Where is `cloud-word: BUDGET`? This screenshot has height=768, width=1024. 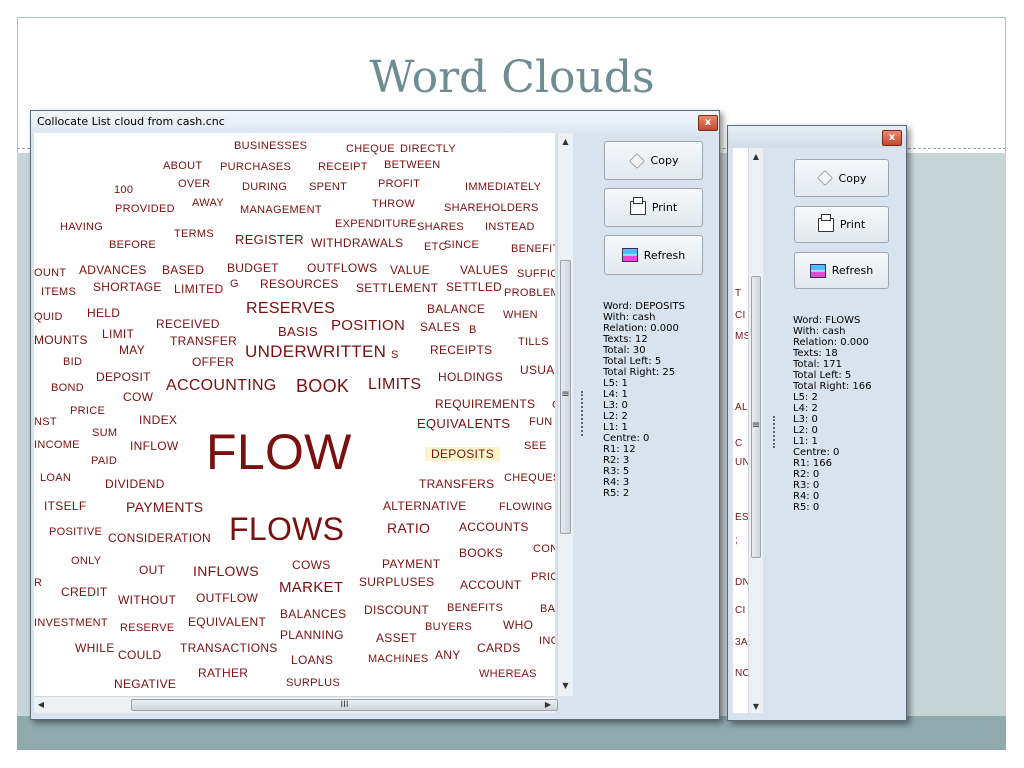 cloud-word: BUDGET is located at coordinates (253, 268).